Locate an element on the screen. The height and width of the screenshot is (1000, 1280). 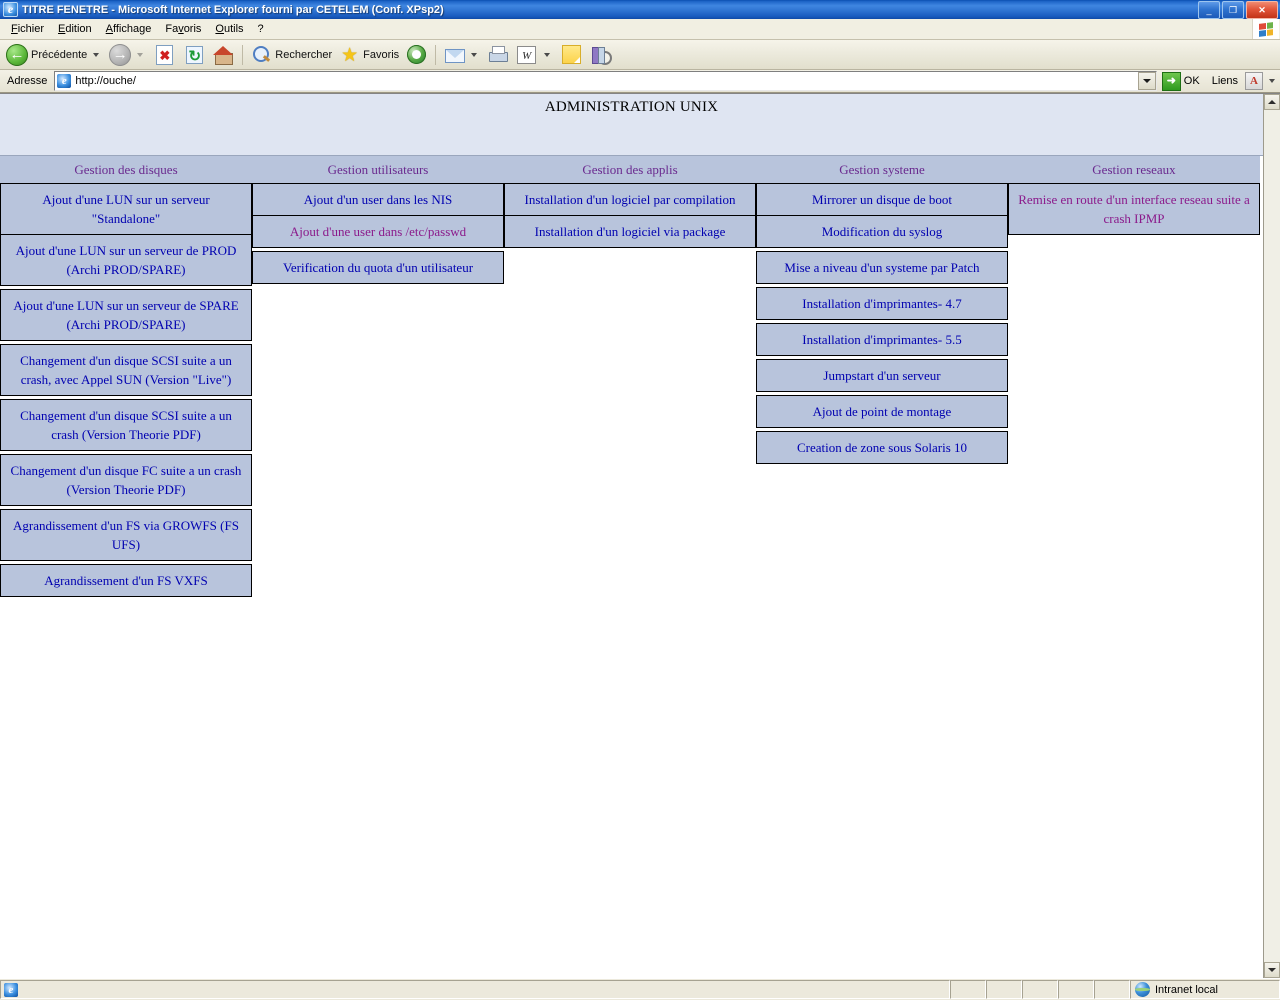
link-item: Mise a niveau d'un systeme par Patch is located at coordinates (882, 267).